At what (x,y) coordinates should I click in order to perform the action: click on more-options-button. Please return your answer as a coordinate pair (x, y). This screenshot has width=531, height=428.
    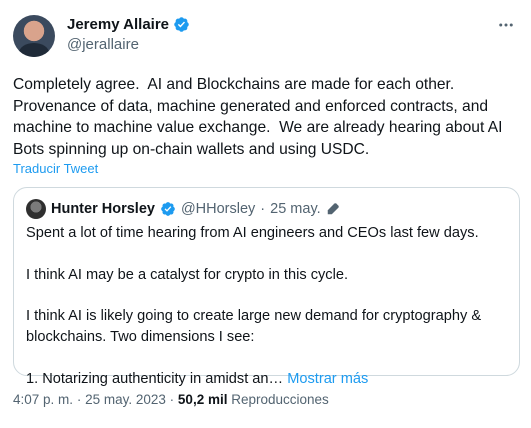
    Looking at the image, I should click on (506, 25).